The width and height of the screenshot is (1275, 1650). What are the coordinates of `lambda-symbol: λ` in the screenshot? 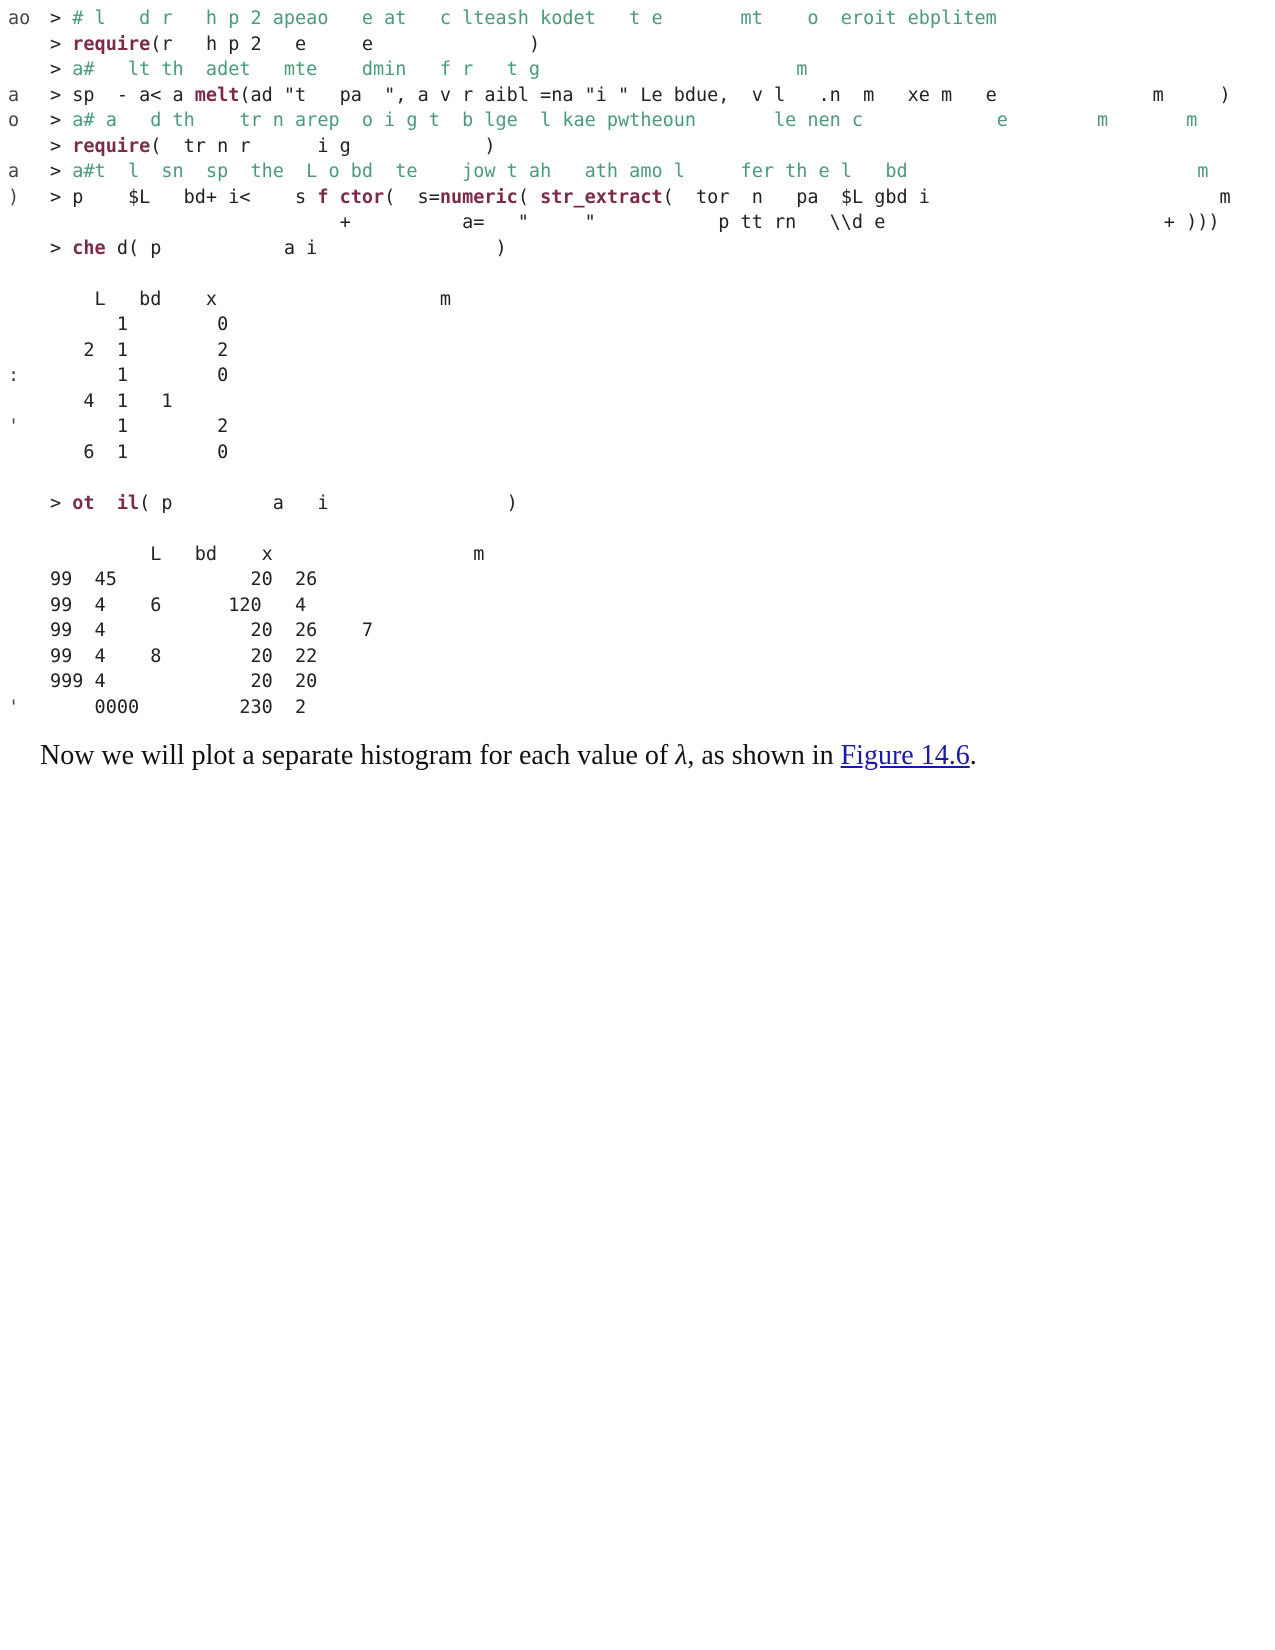 It's located at (681, 755).